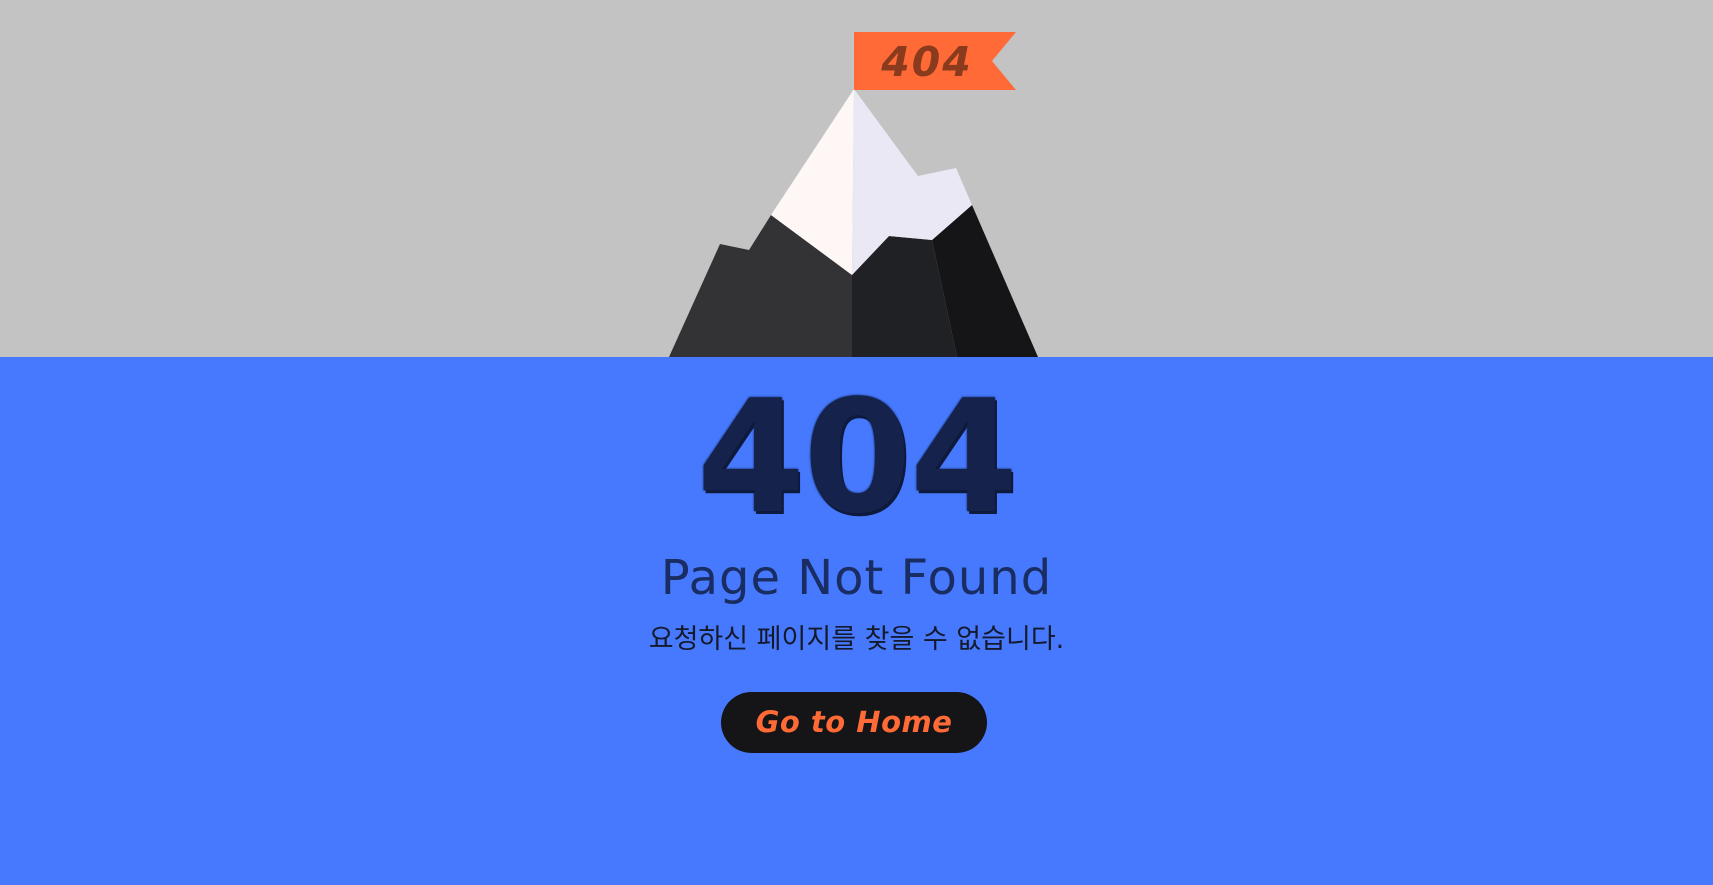 The height and width of the screenshot is (885, 1713). Describe the element at coordinates (856, 578) in the screenshot. I see `page-title: Page Not Found` at that location.